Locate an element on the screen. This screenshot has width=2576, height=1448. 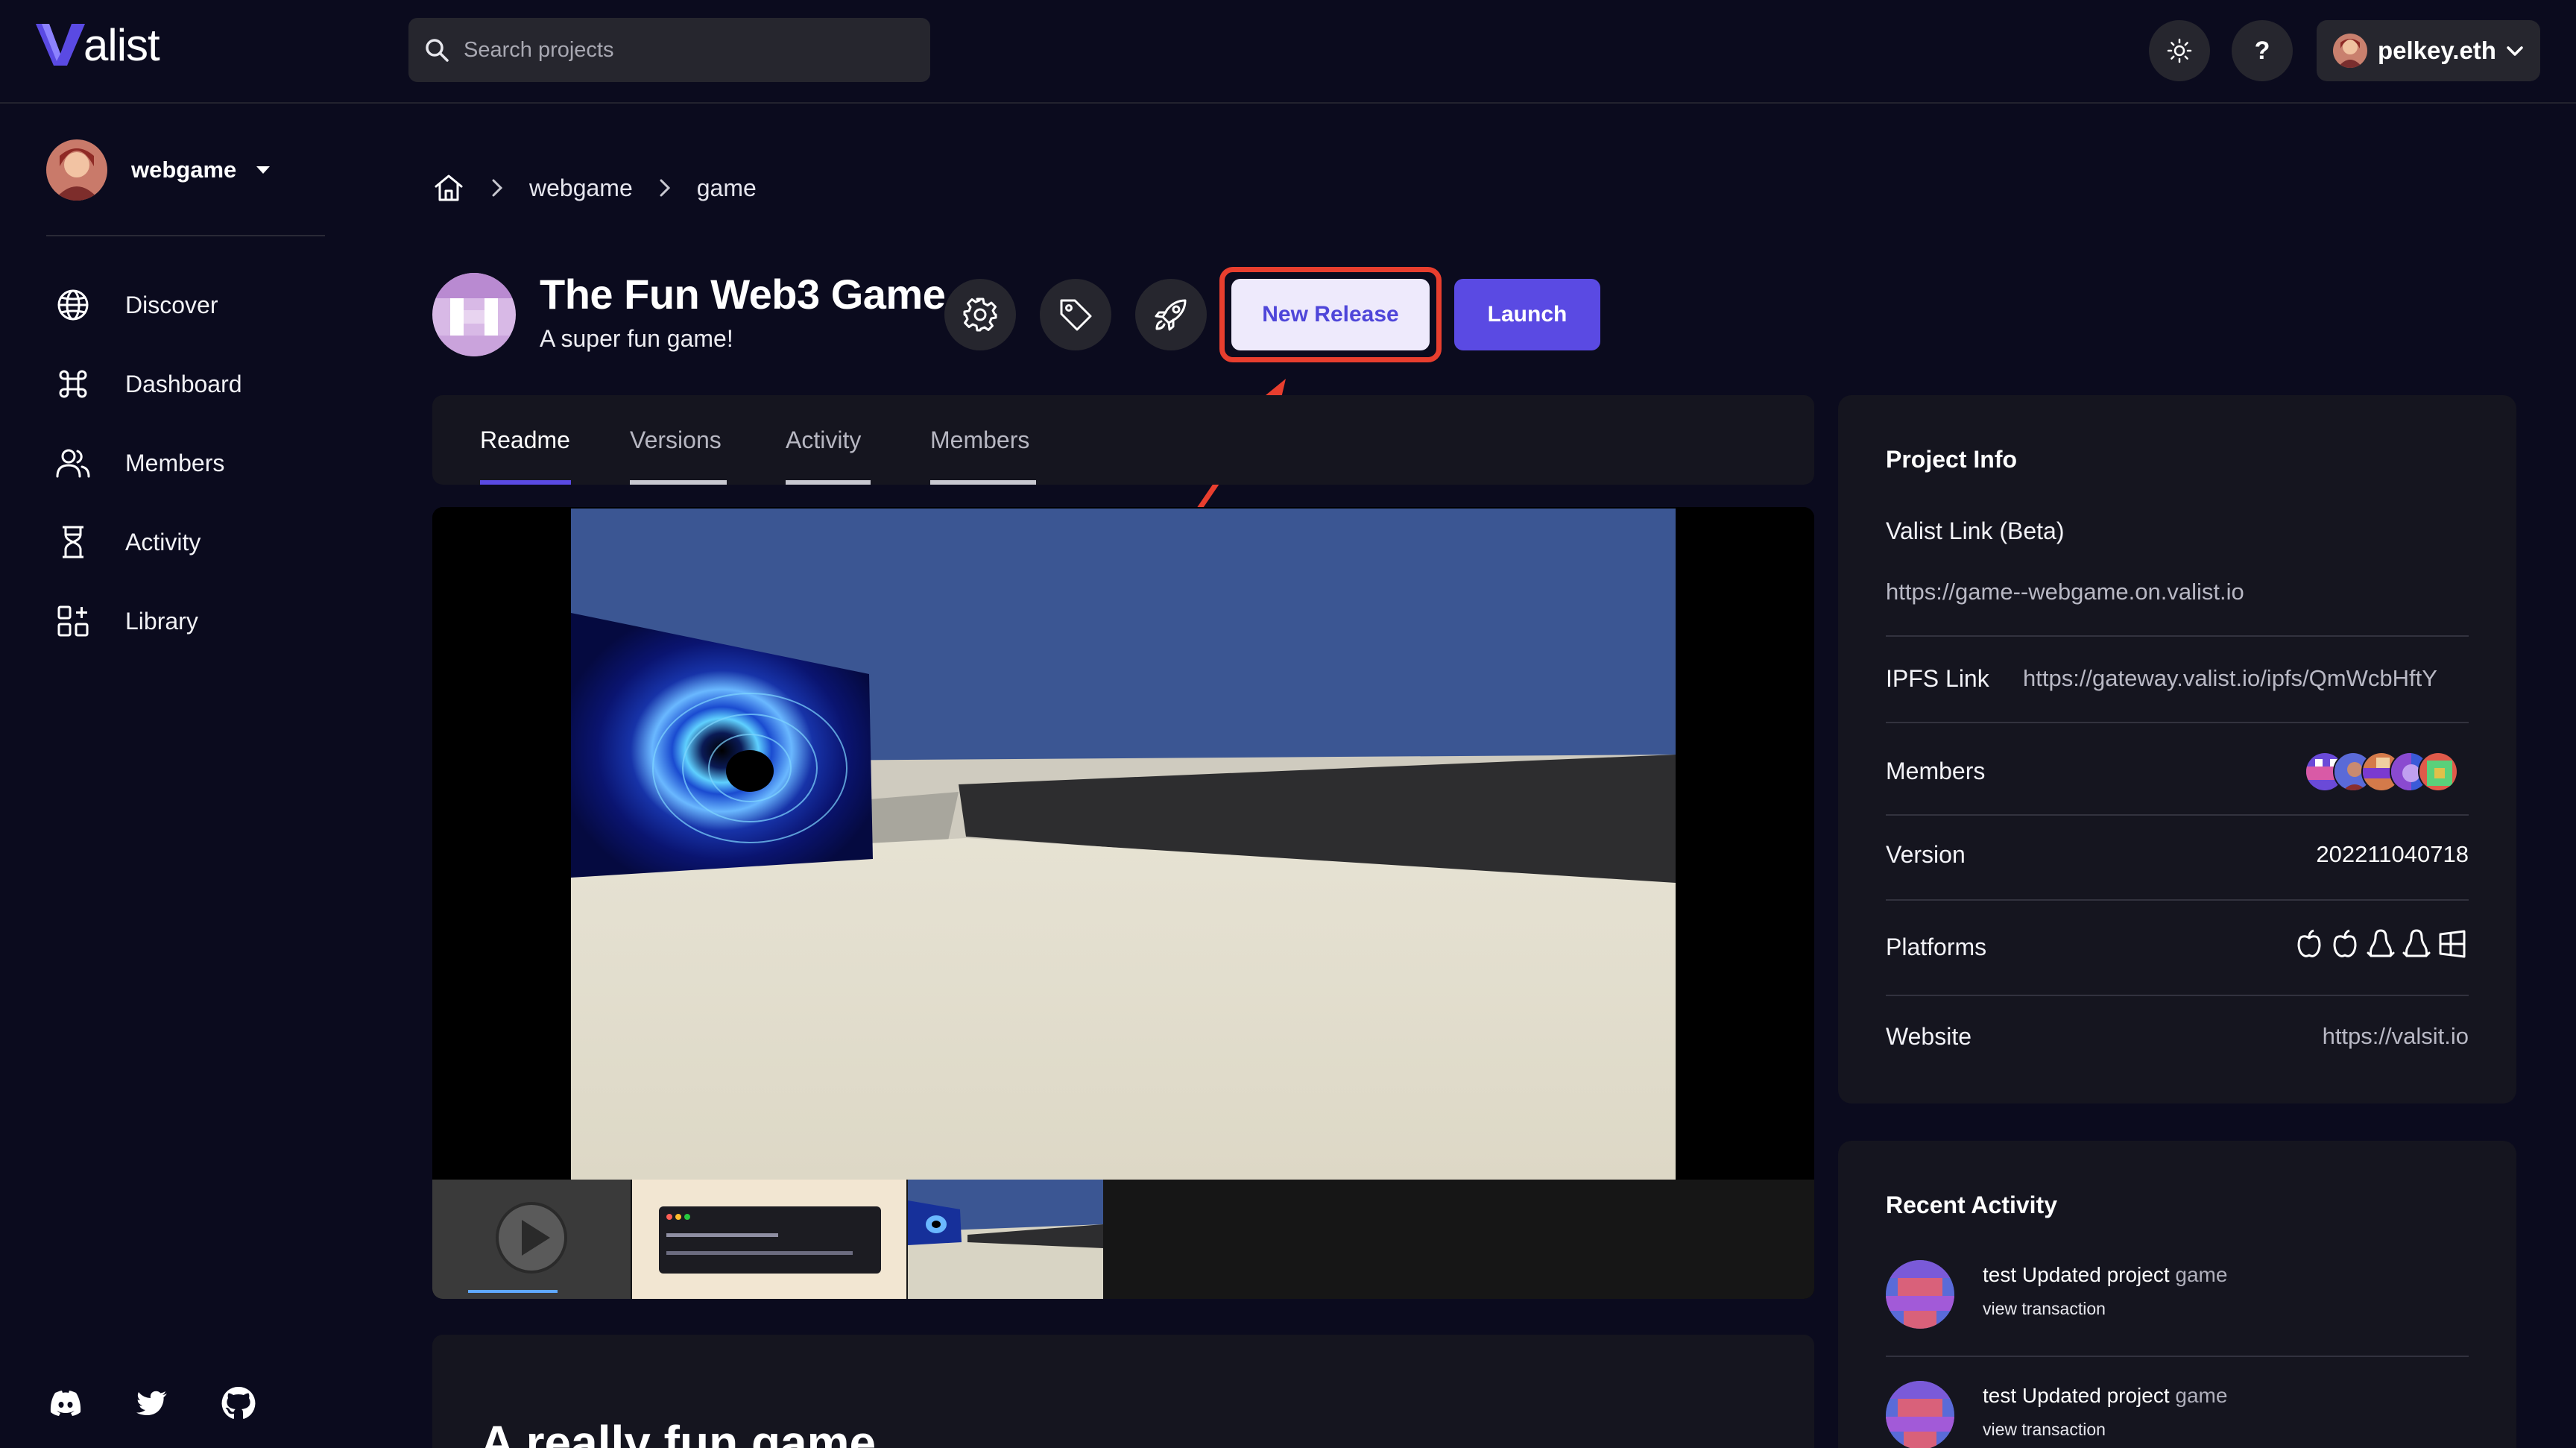
valist-logo: alist is located at coordinates (97, 44).